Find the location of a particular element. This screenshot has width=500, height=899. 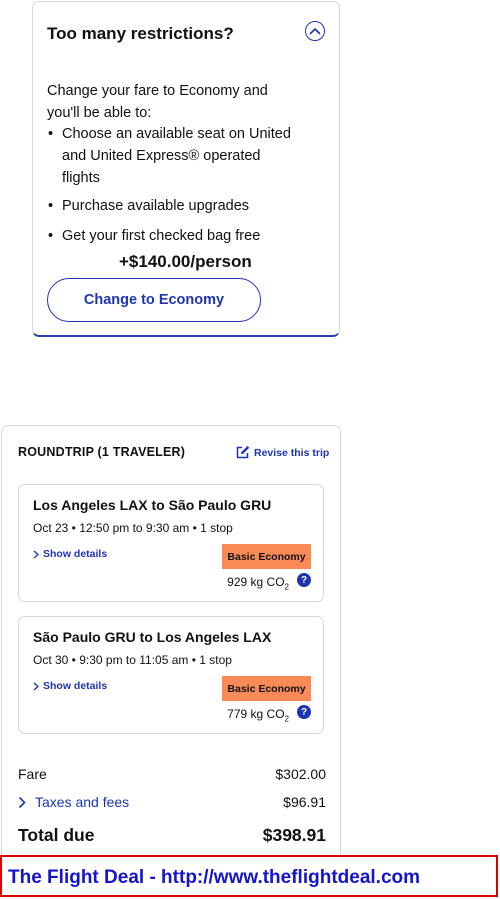

fare-label: Fare is located at coordinates (32, 774).